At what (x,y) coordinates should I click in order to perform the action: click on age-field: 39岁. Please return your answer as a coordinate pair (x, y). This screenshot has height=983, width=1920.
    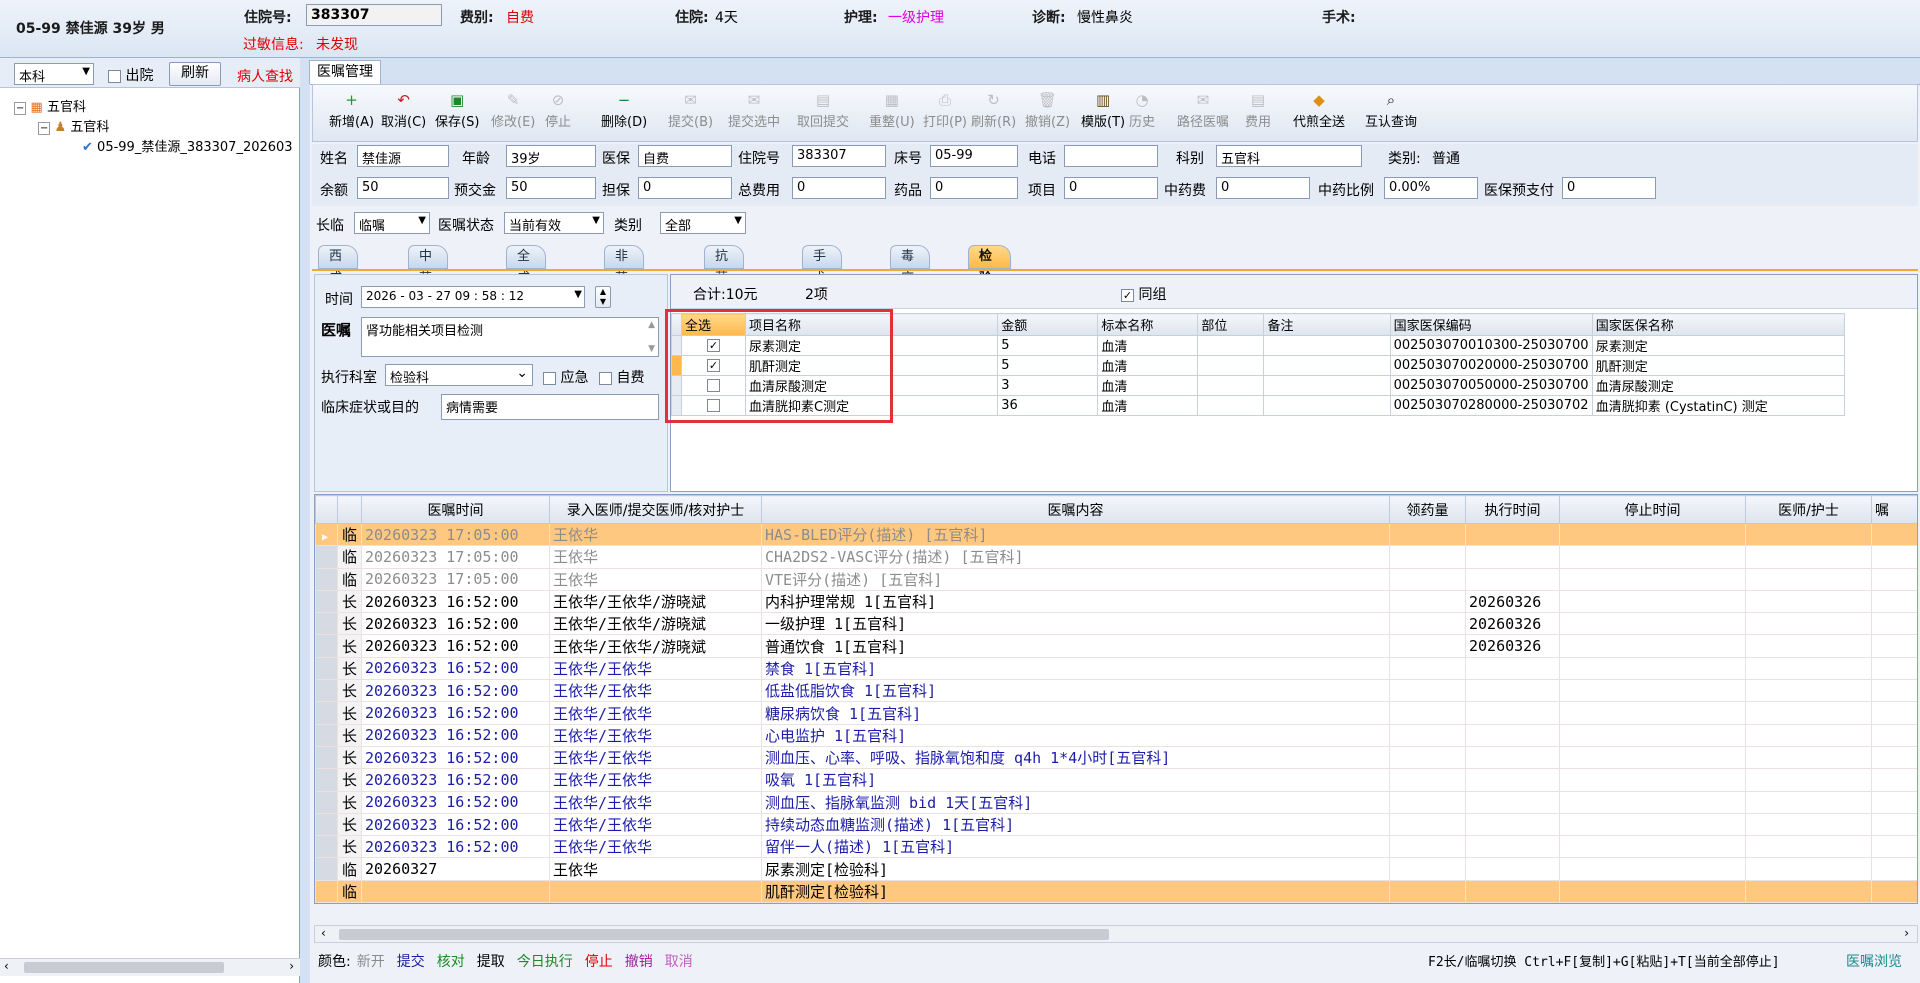
    Looking at the image, I should click on (551, 156).